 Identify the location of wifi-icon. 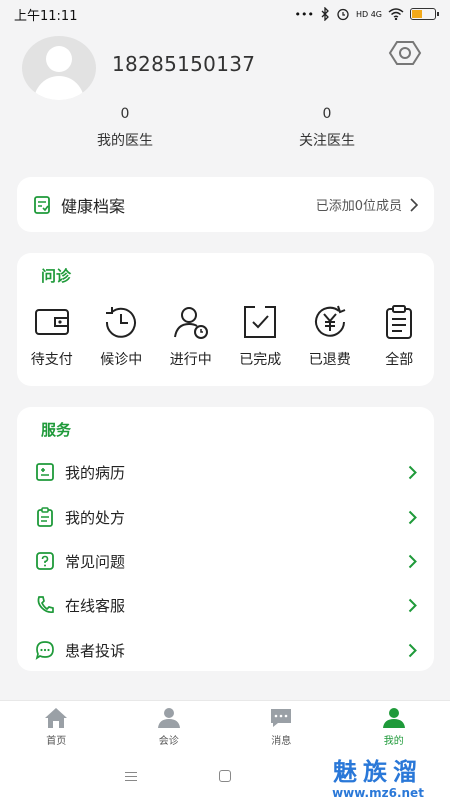
(396, 14).